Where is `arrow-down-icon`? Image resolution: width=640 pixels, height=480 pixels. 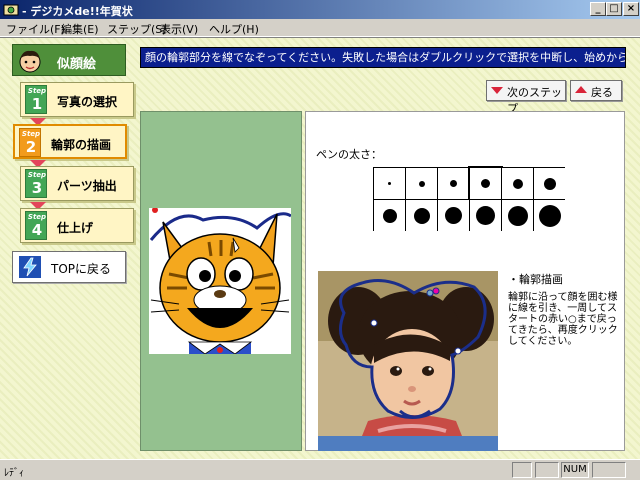
arrow-down-icon is located at coordinates (497, 90).